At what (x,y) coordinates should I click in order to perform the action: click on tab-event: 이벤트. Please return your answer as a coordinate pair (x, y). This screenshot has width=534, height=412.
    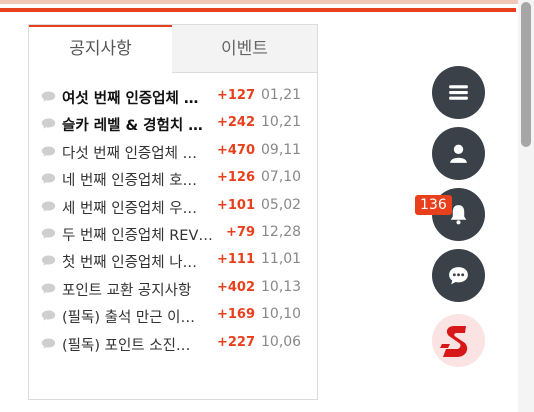
    Looking at the image, I should click on (244, 49).